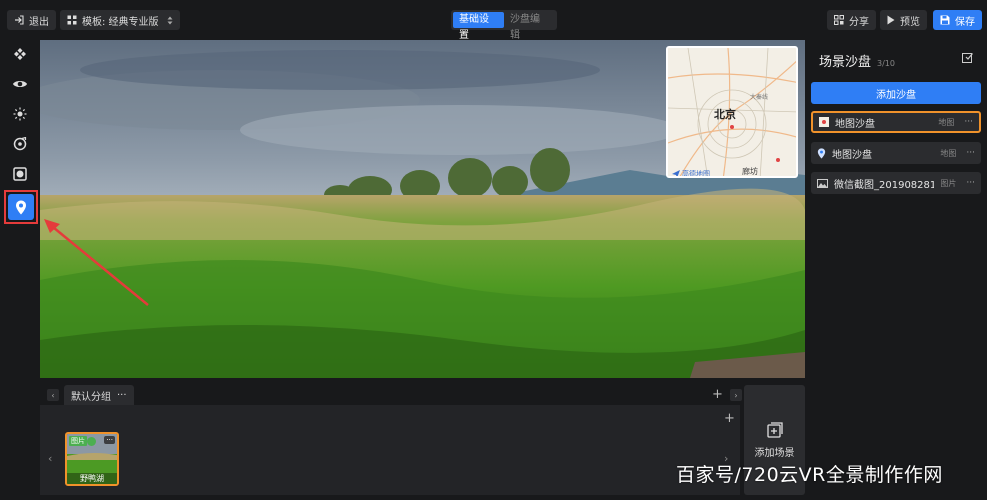 The height and width of the screenshot is (500, 987). I want to click on check-icon, so click(91, 441).